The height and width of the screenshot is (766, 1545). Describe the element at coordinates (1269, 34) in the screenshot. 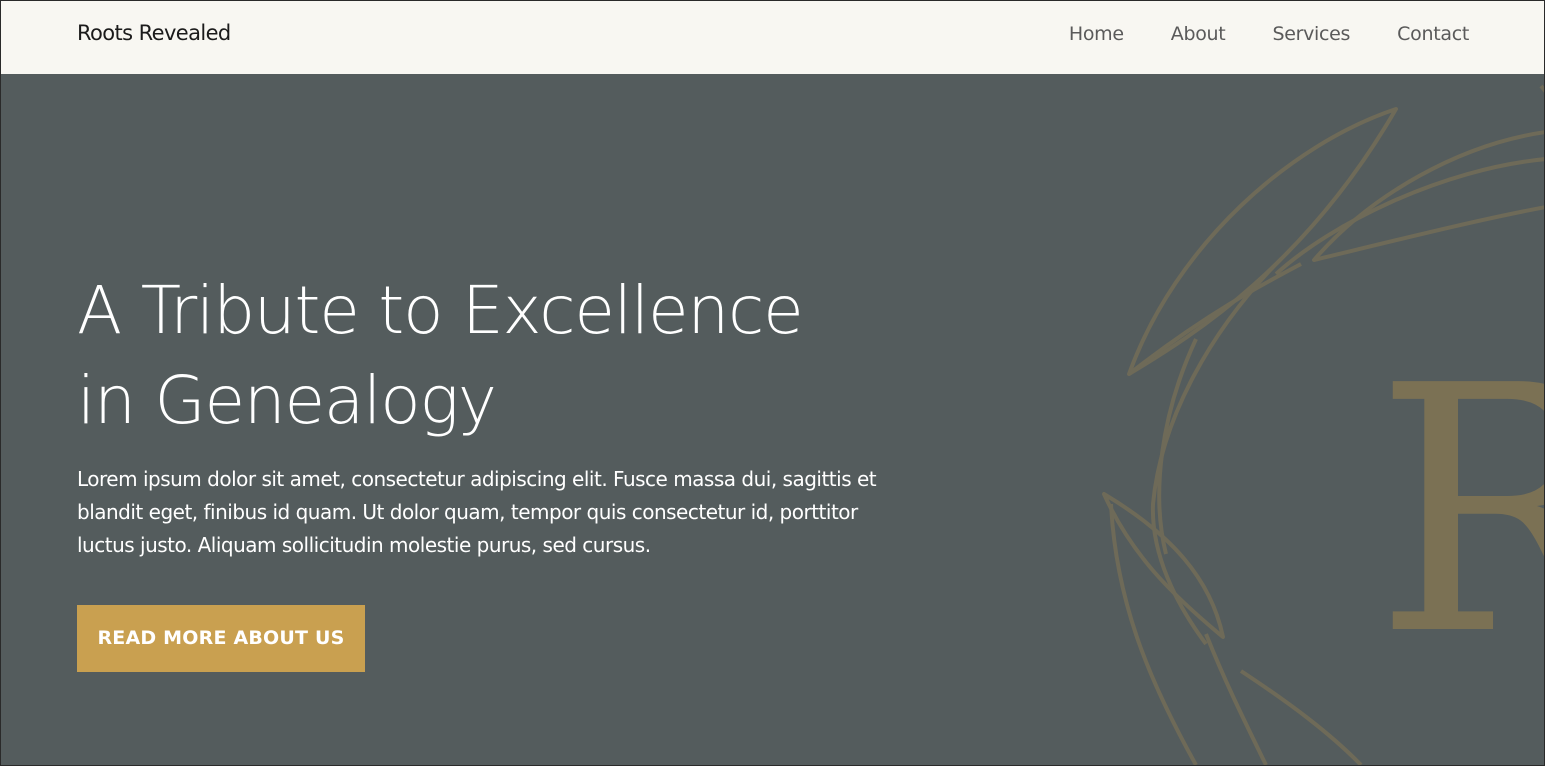

I see `main-nav: Home About Services Contact` at that location.